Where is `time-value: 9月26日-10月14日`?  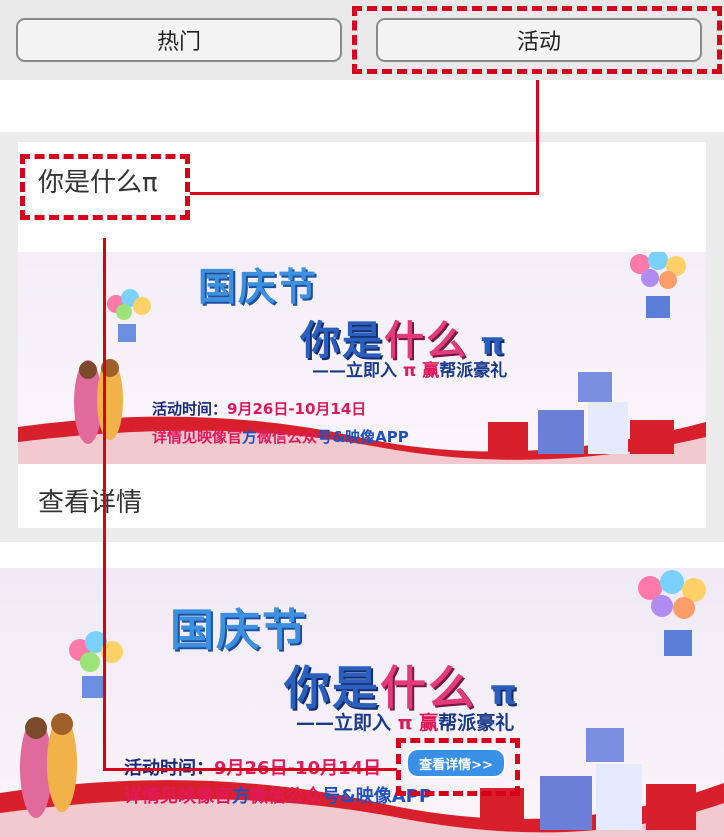 time-value: 9月26日-10月14日 is located at coordinates (297, 409).